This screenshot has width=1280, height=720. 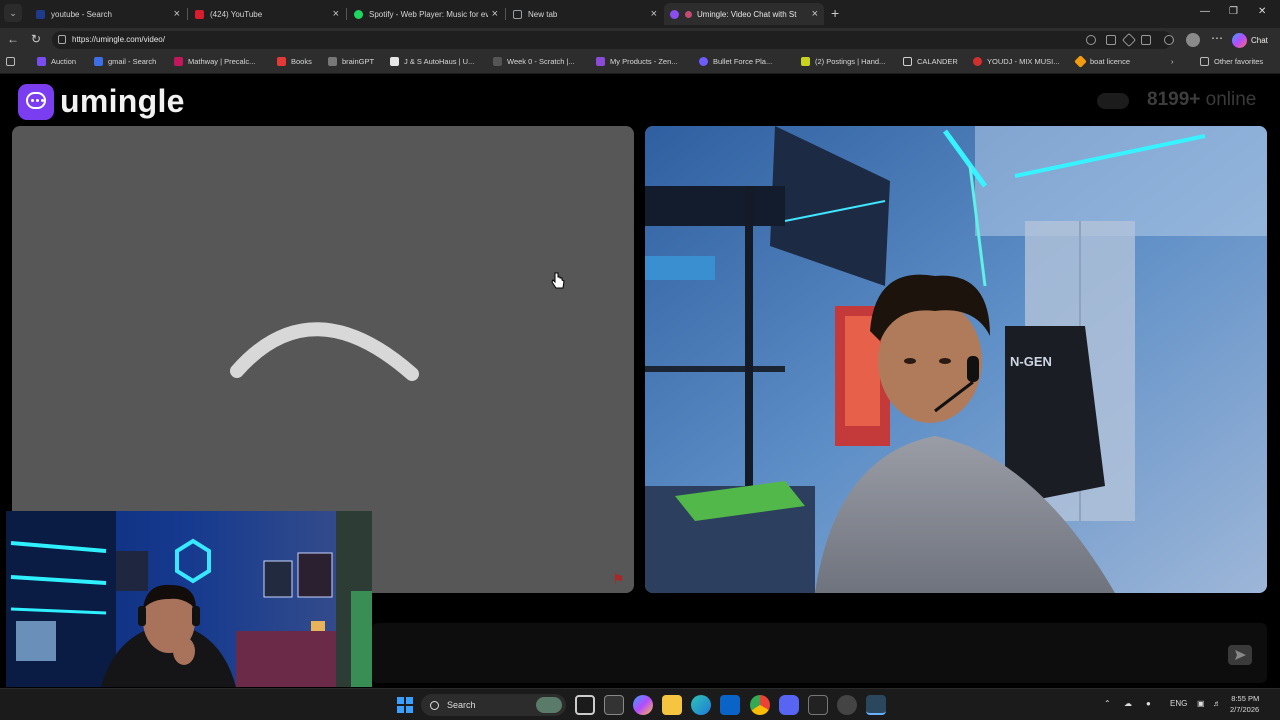 What do you see at coordinates (614, 705) in the screenshot?
I see `microsoft-store-icon` at bounding box center [614, 705].